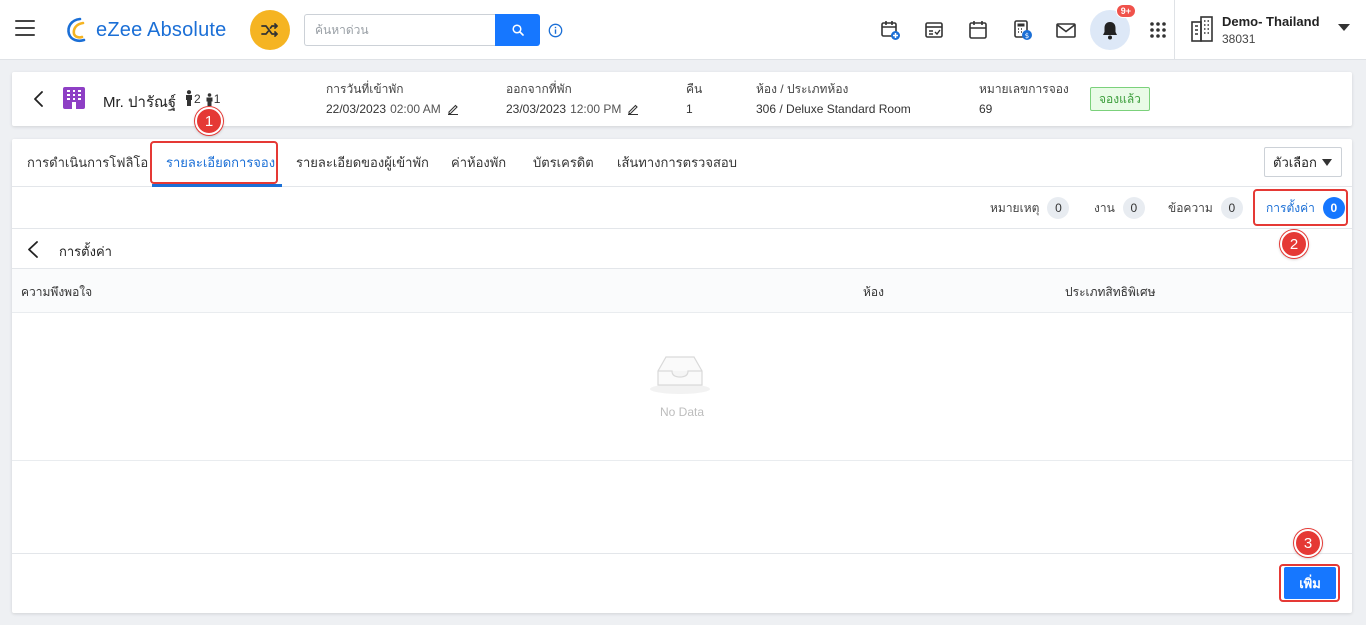 The image size is (1366, 625). Describe the element at coordinates (1120, 99) in the screenshot. I see `status-badge: จองแล้ว` at that location.